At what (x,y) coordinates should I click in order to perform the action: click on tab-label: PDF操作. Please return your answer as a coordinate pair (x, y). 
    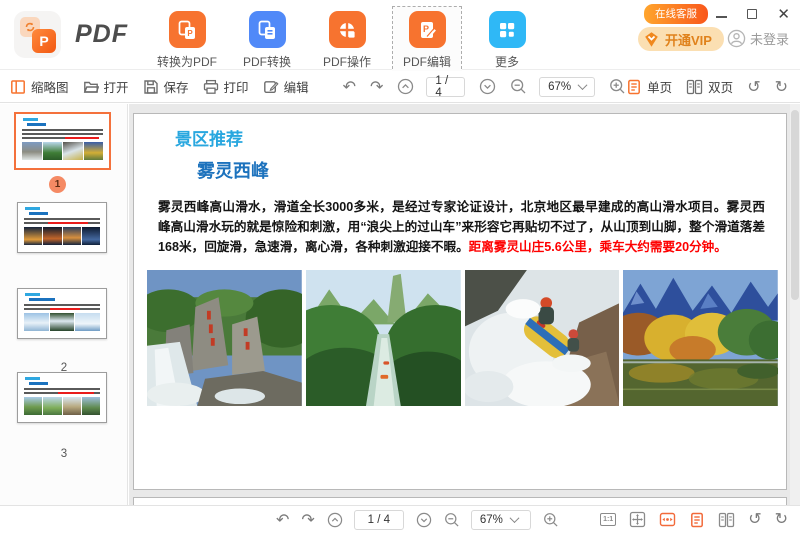
    Looking at the image, I should click on (346, 62).